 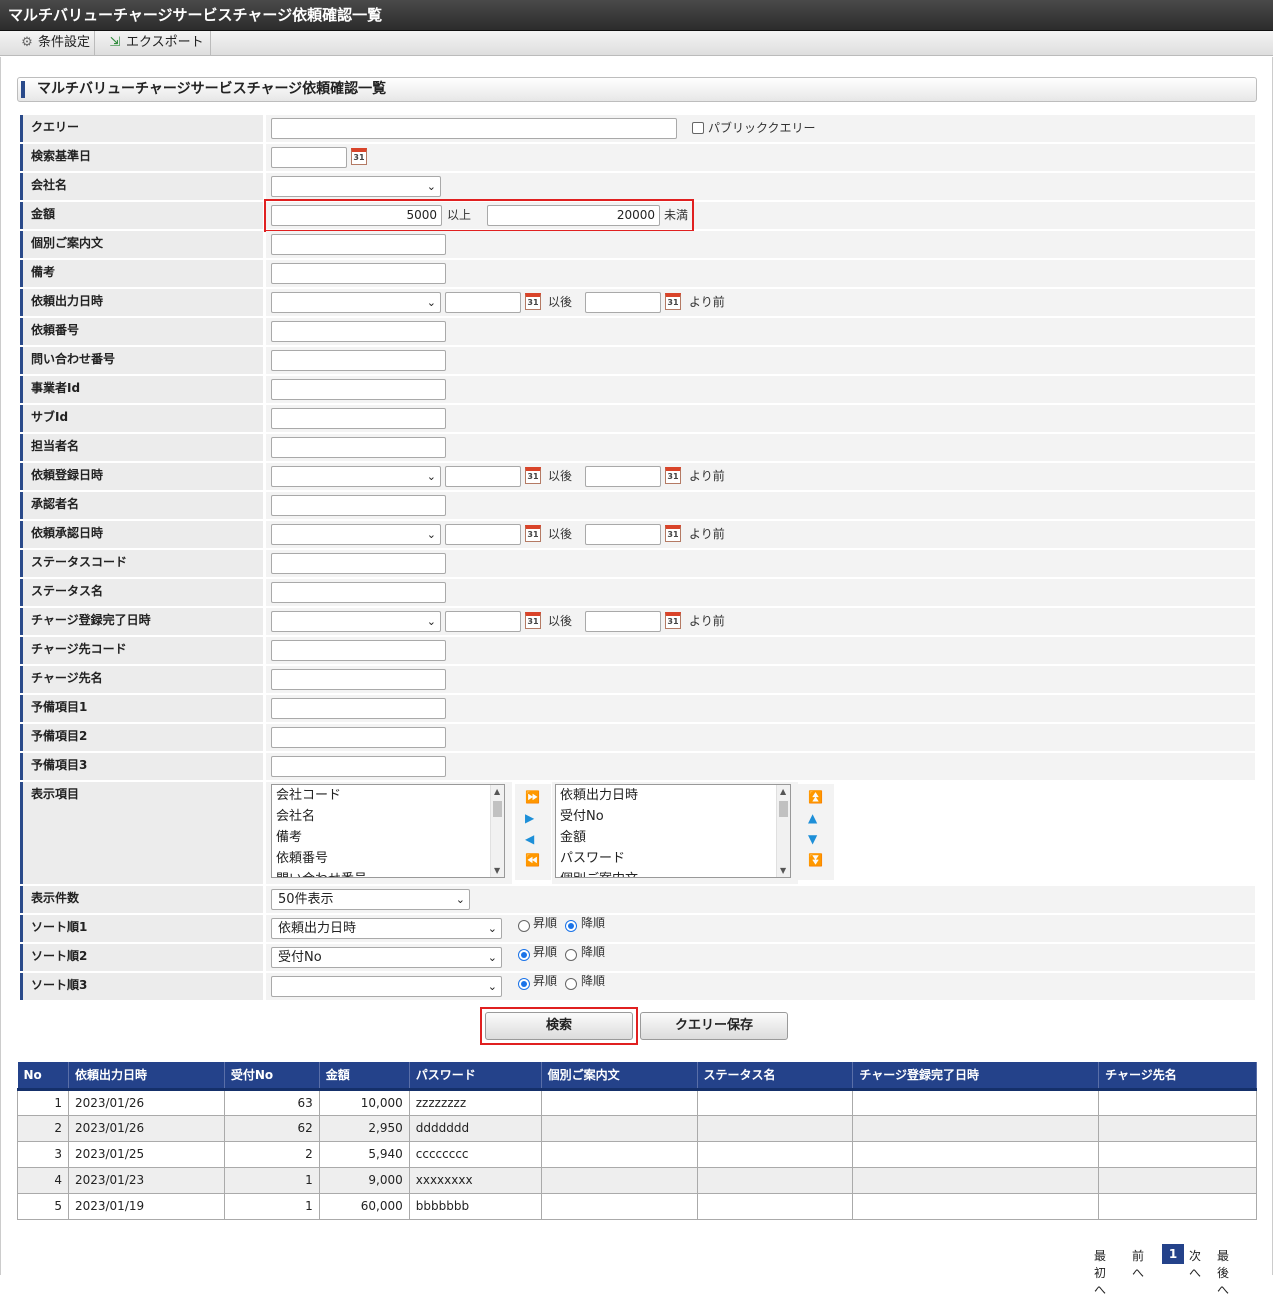 I want to click on status-code-input, so click(x=358, y=563).